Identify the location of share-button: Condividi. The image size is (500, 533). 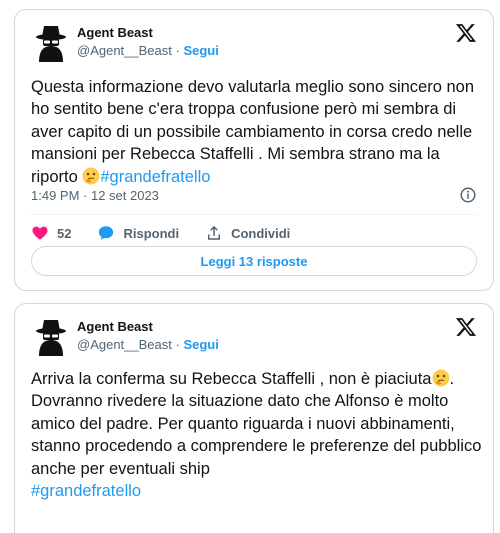
(247, 233).